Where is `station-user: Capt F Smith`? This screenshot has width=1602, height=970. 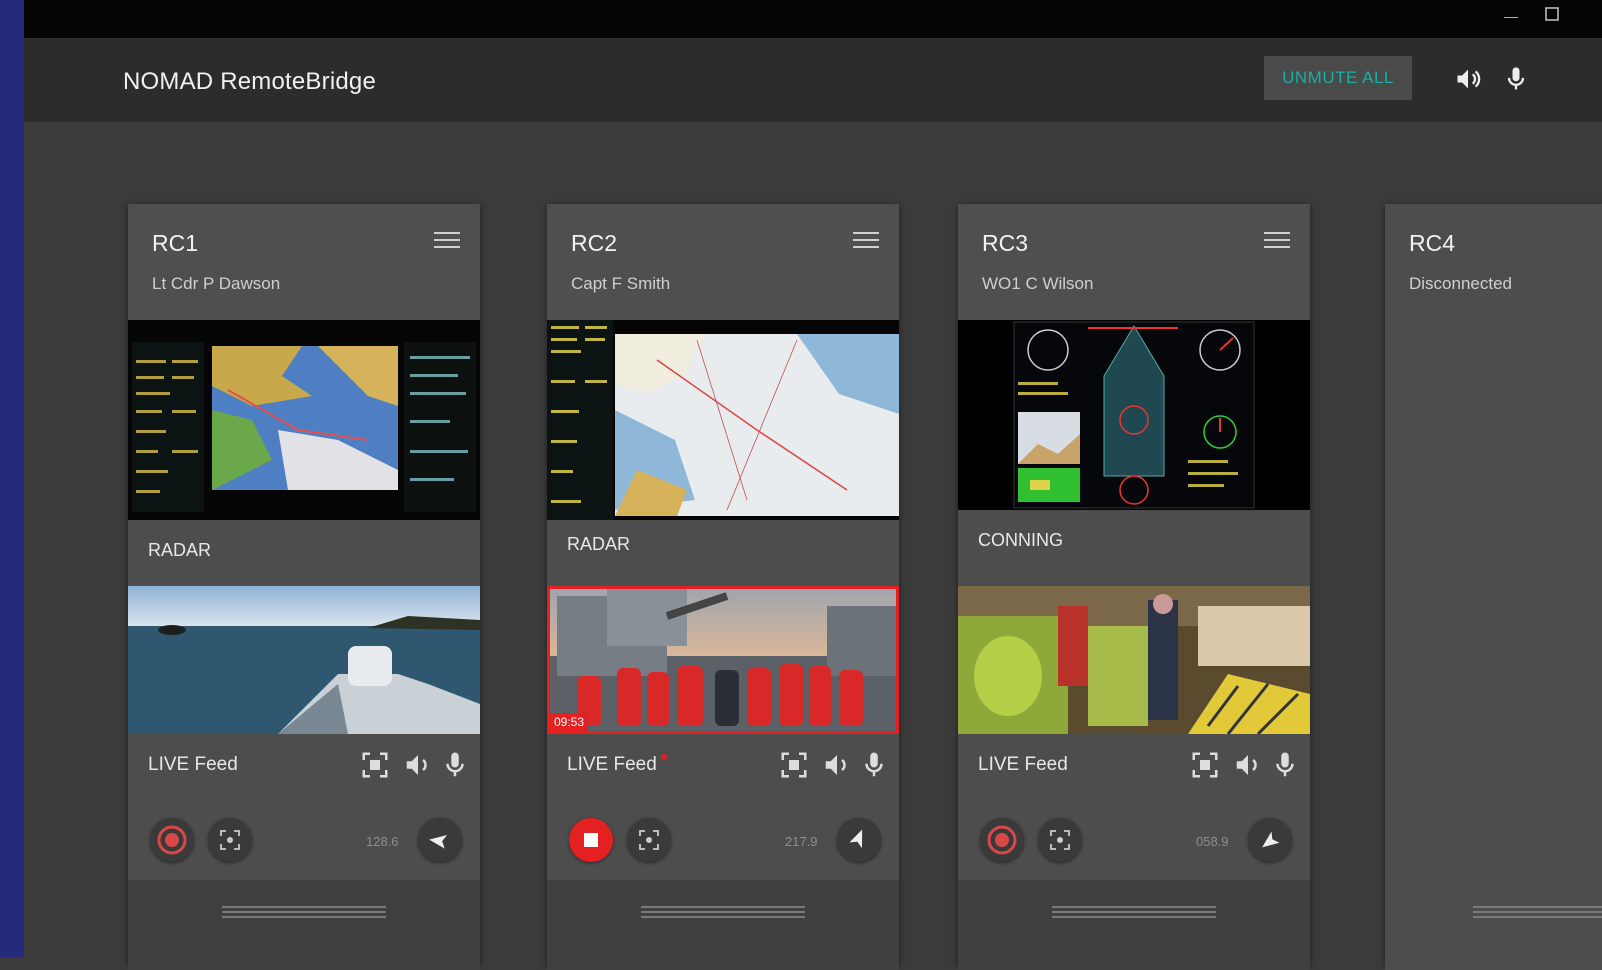 station-user: Capt F Smith is located at coordinates (621, 283).